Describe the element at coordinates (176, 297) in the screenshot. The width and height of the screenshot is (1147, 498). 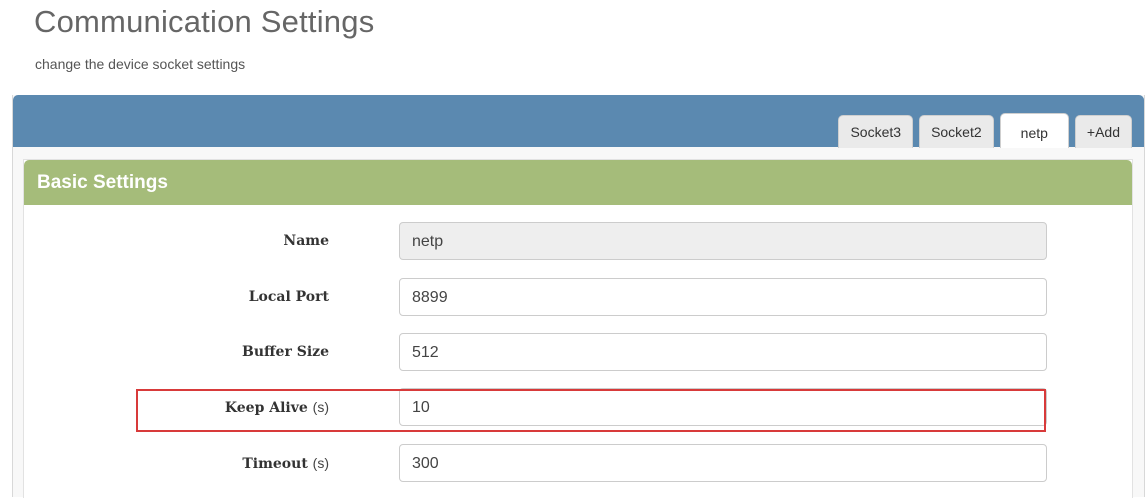
I see `local-port-label: Local Port` at that location.